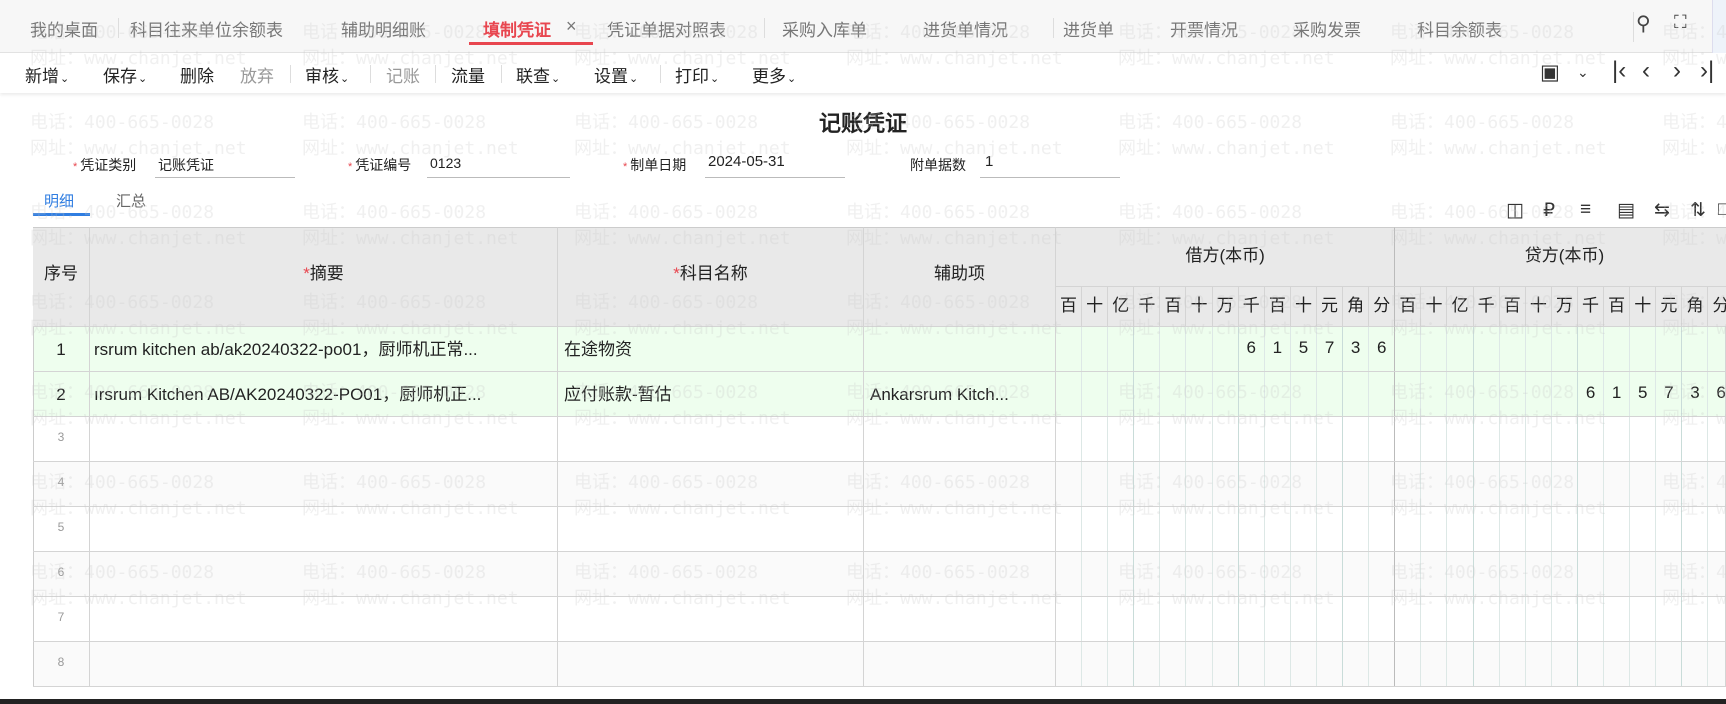  What do you see at coordinates (1669, 394) in the screenshot?
I see `credit-digit-cell: 7` at bounding box center [1669, 394].